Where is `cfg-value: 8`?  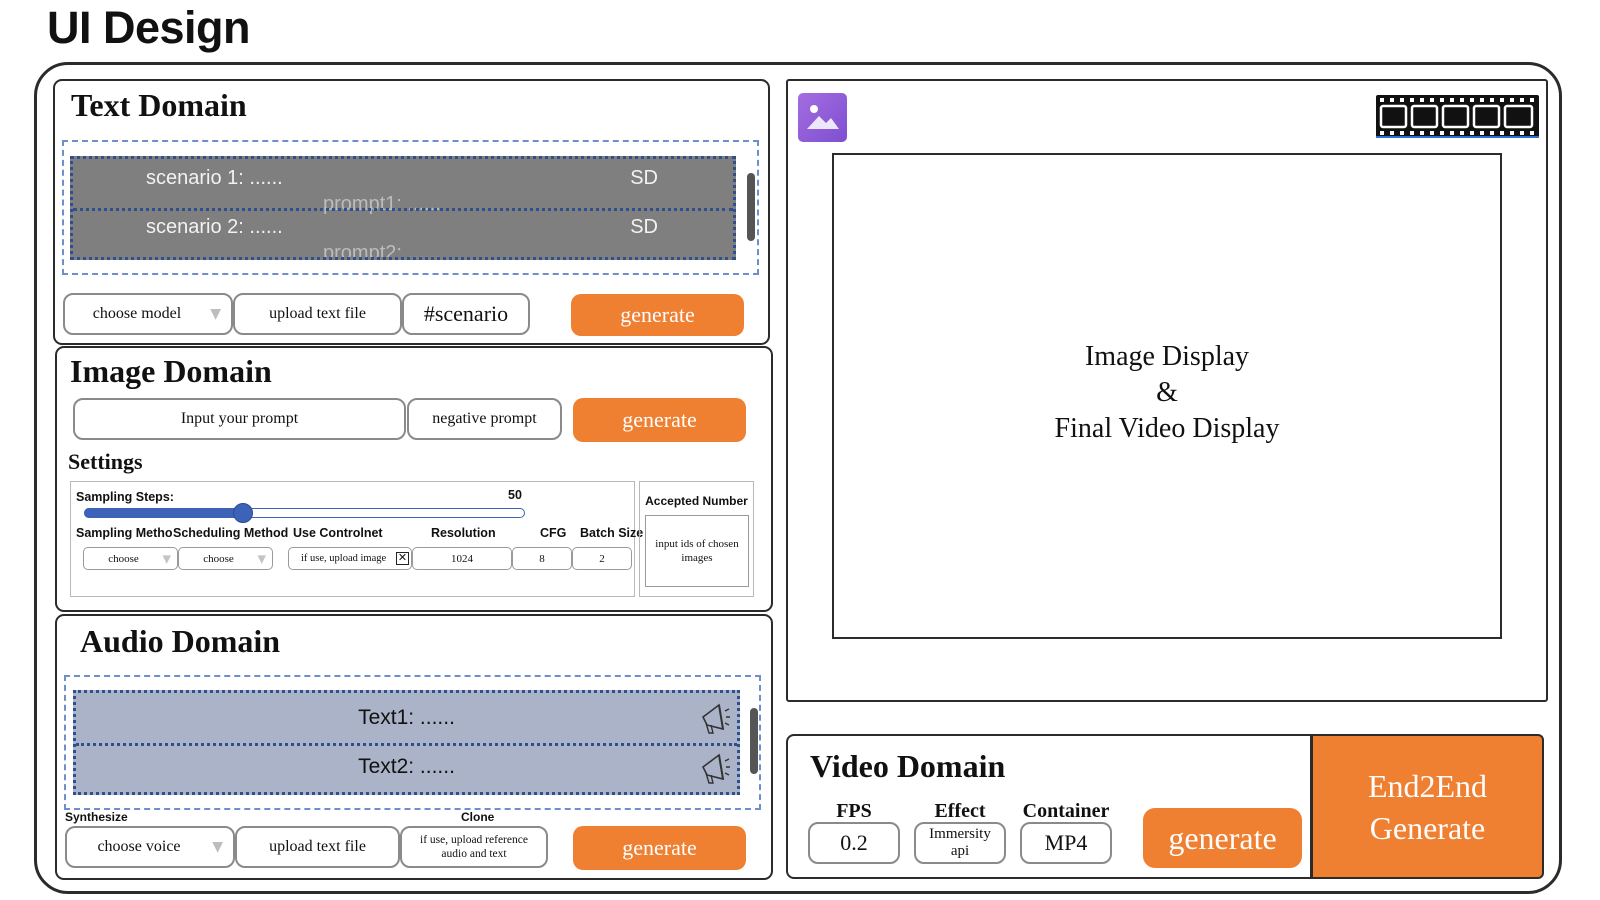 cfg-value: 8 is located at coordinates (542, 558).